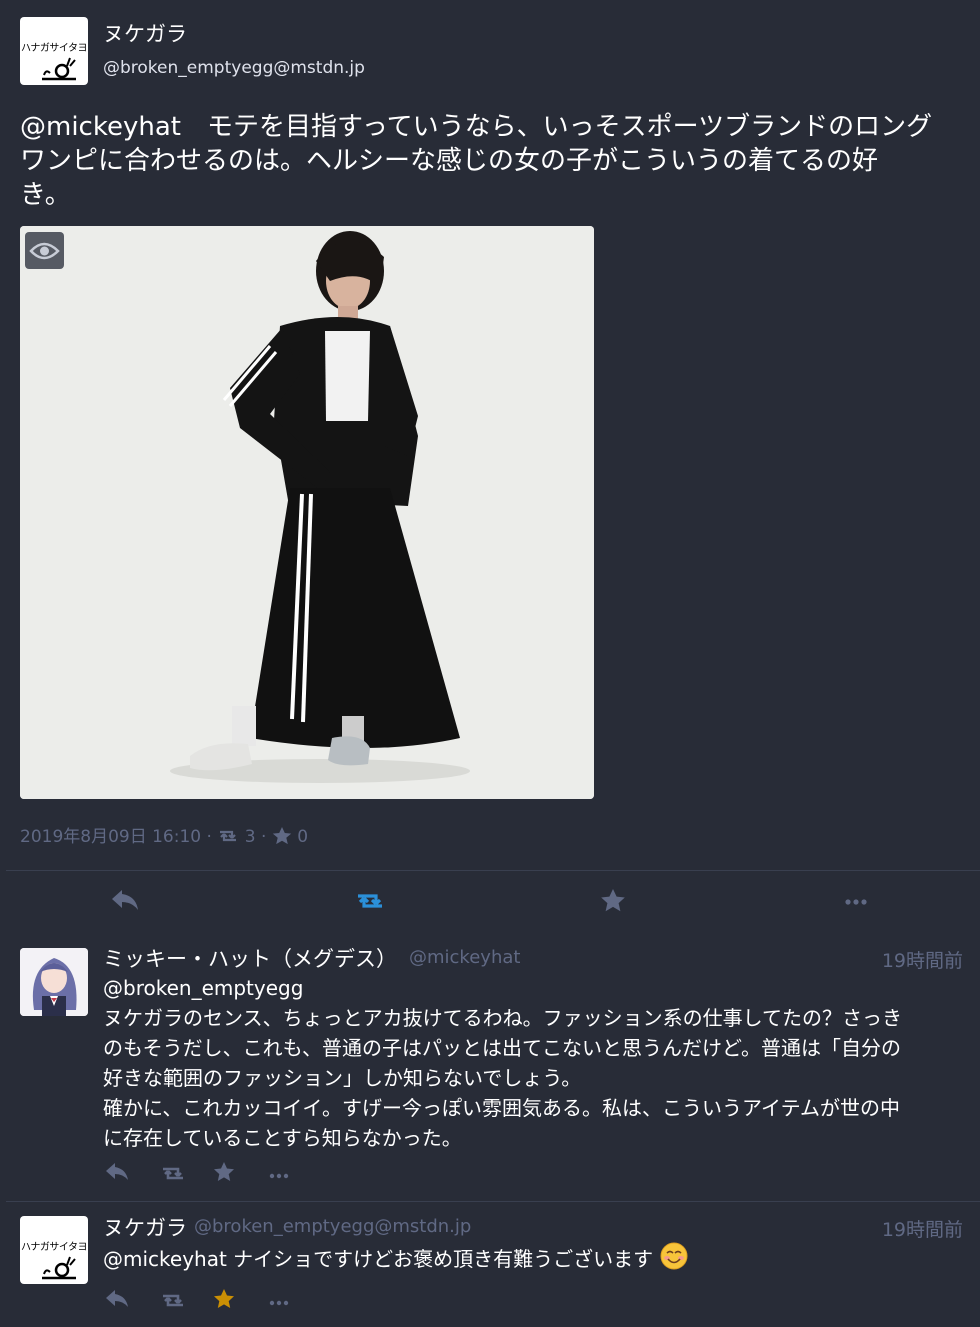 This screenshot has width=980, height=1327. What do you see at coordinates (502, 1048) in the screenshot?
I see `reply-text-line: のもそうだし、これも、普通の子はパッとは出てこないと思うんだけど。普通は「自分の` at bounding box center [502, 1048].